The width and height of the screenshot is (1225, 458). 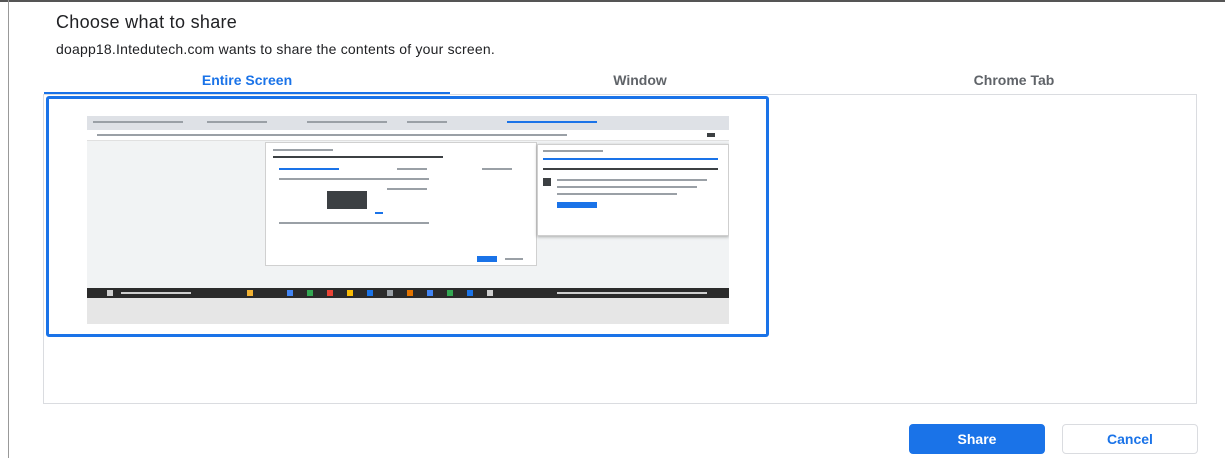 I want to click on tab-window: Window, so click(x=640, y=81).